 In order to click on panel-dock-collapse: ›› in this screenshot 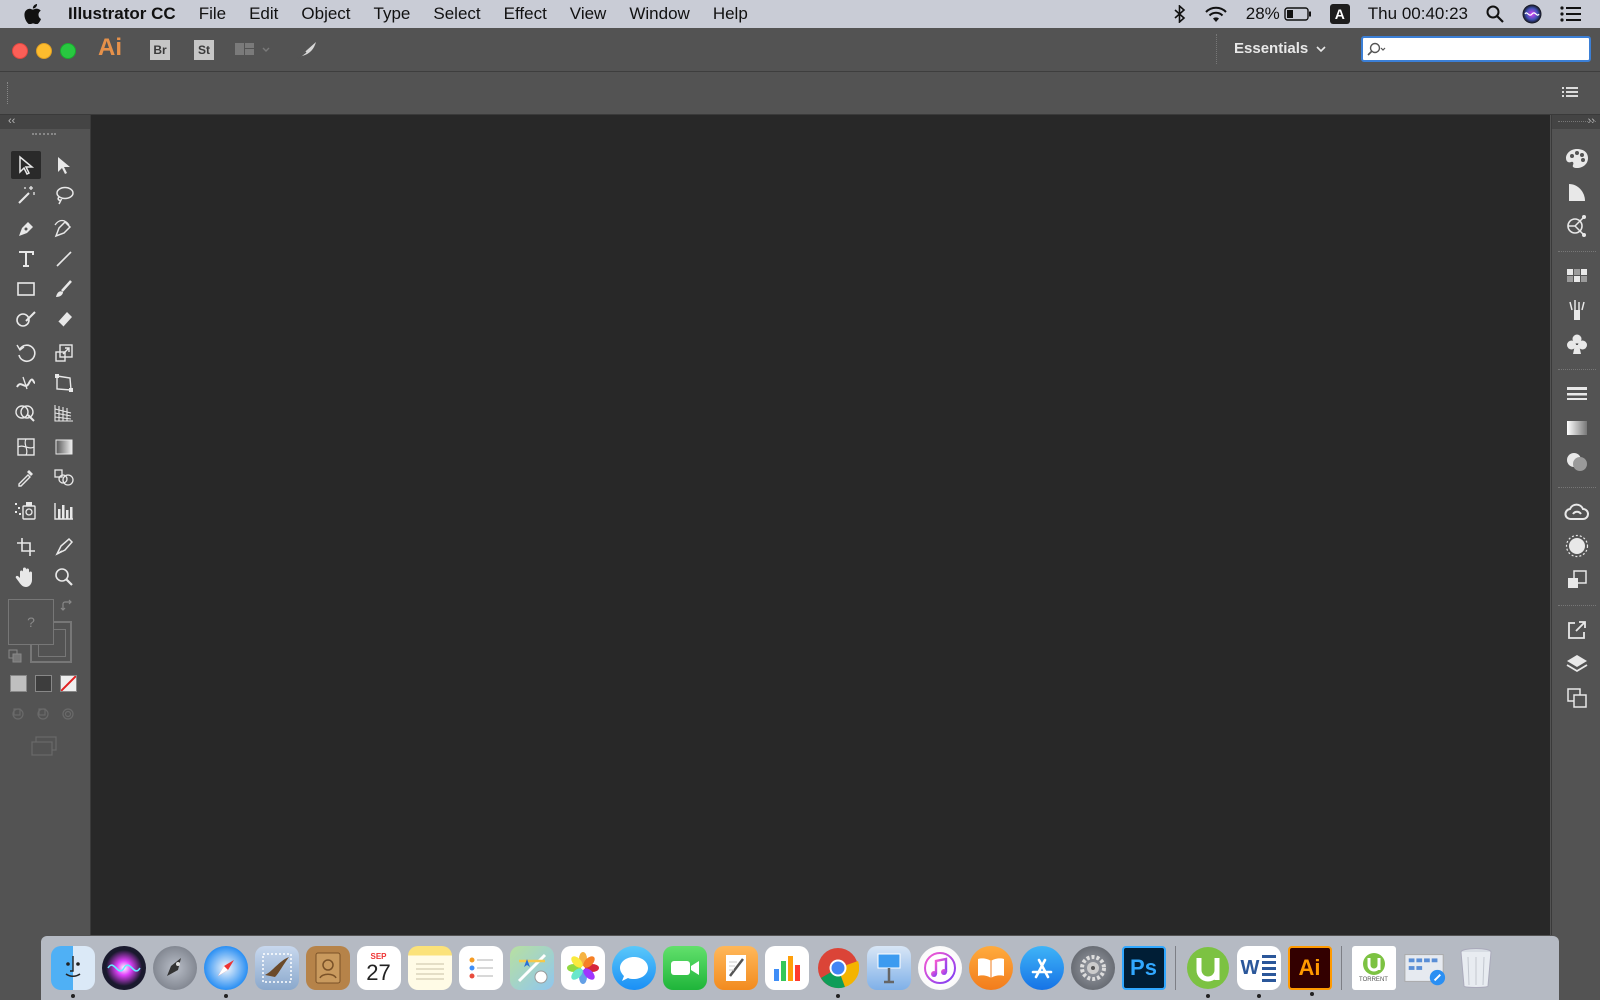, I will do `click(1576, 122)`.